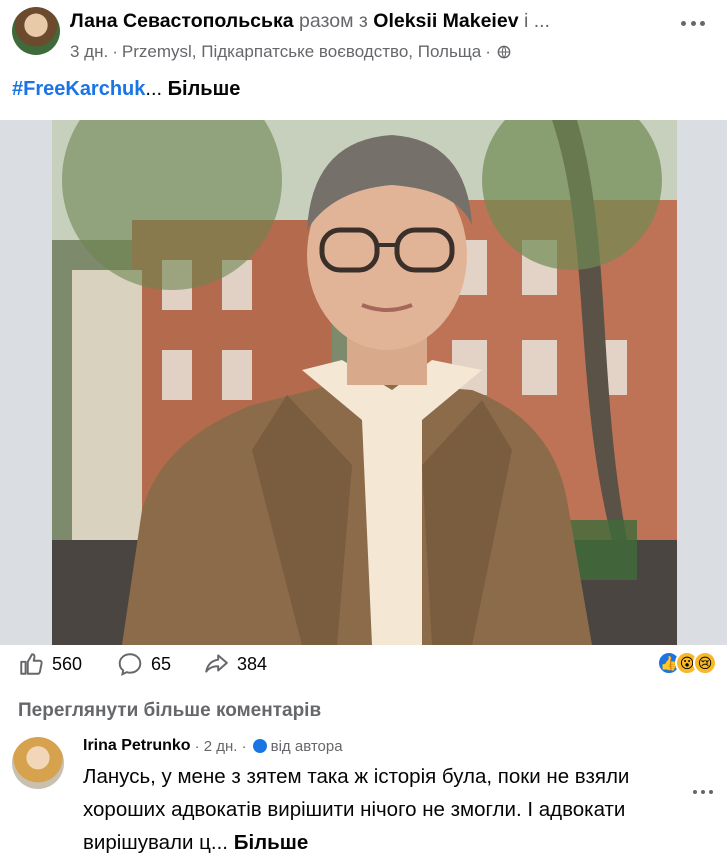 This screenshot has height=854, width=727. What do you see at coordinates (363, 665) in the screenshot?
I see `post-stats: 560 65 384 👍 😮 😢` at bounding box center [363, 665].